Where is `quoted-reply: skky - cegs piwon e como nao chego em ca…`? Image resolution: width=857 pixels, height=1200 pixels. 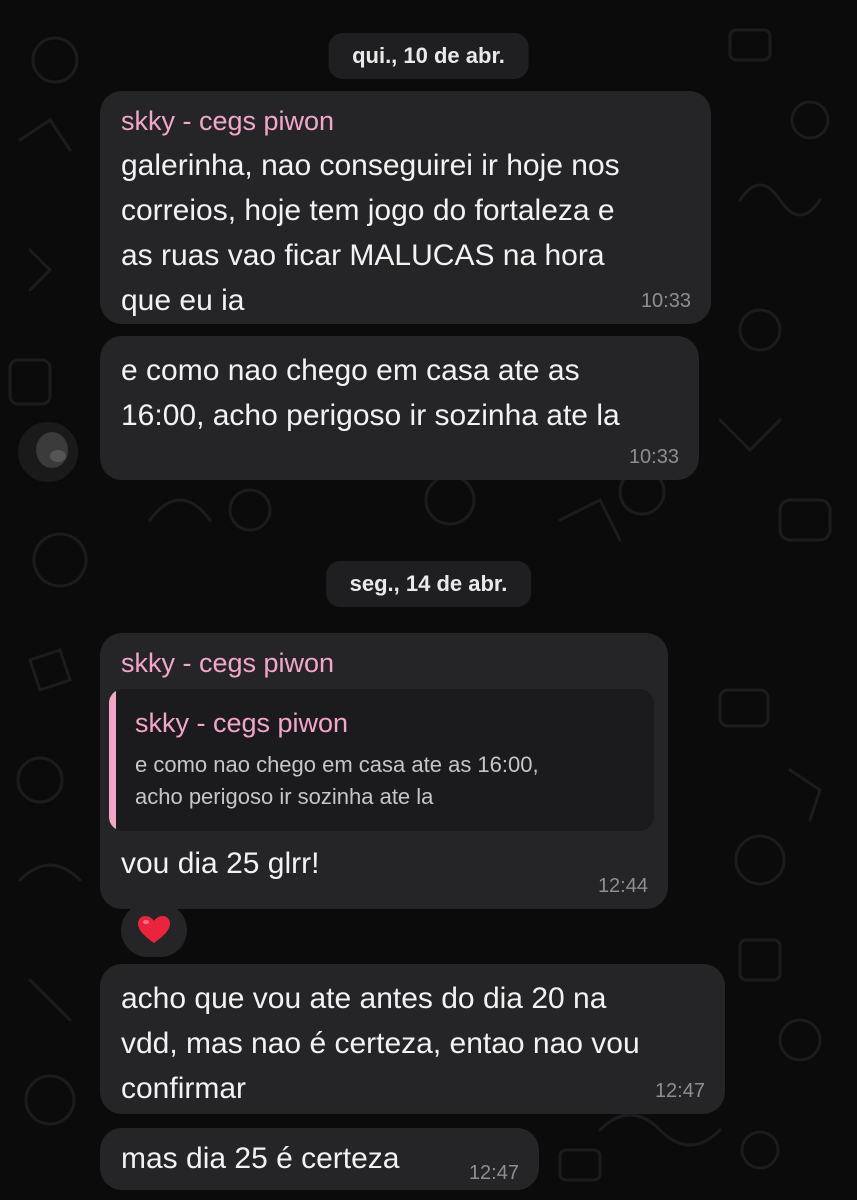 quoted-reply: skky - cegs piwon e como nao chego em ca… is located at coordinates (381, 760).